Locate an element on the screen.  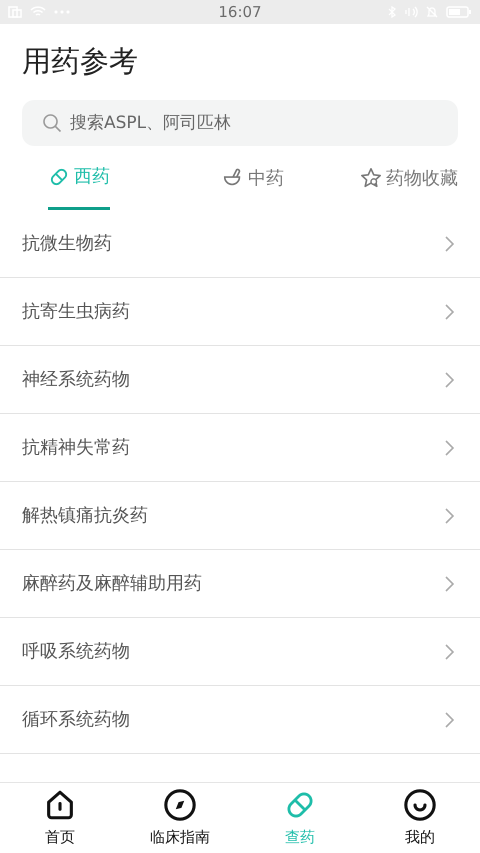
compass-icon is located at coordinates (180, 805).